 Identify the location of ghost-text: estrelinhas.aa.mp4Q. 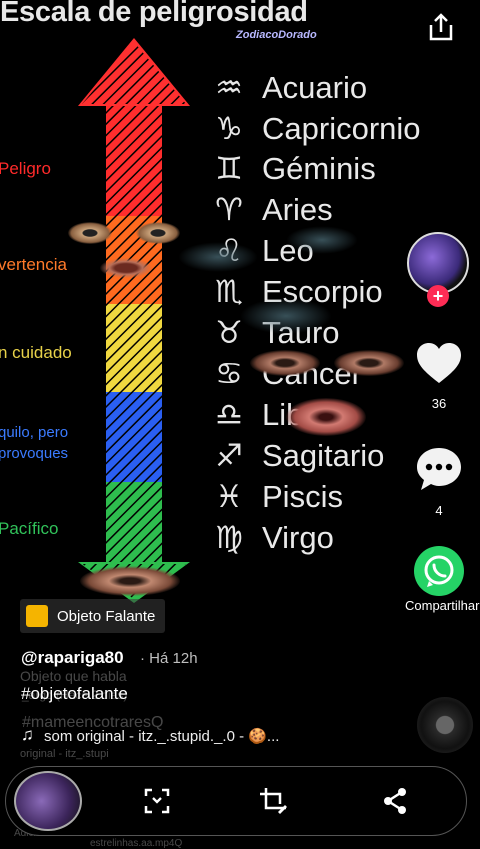
(136, 843).